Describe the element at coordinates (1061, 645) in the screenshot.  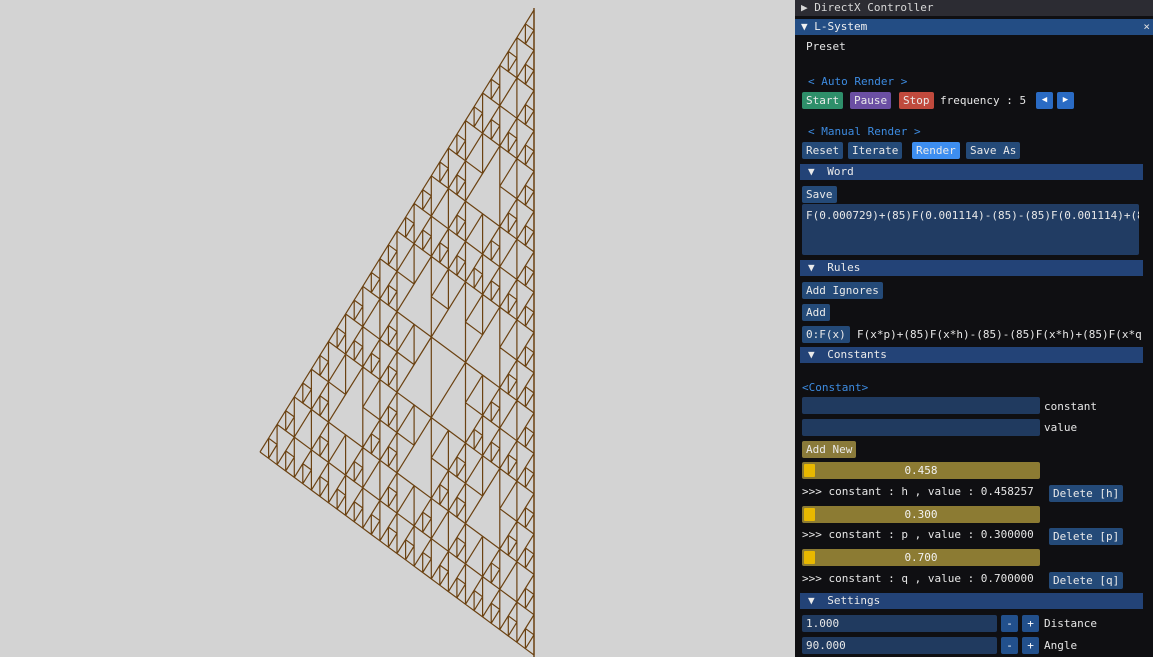
I see `angle-label: Angle` at that location.